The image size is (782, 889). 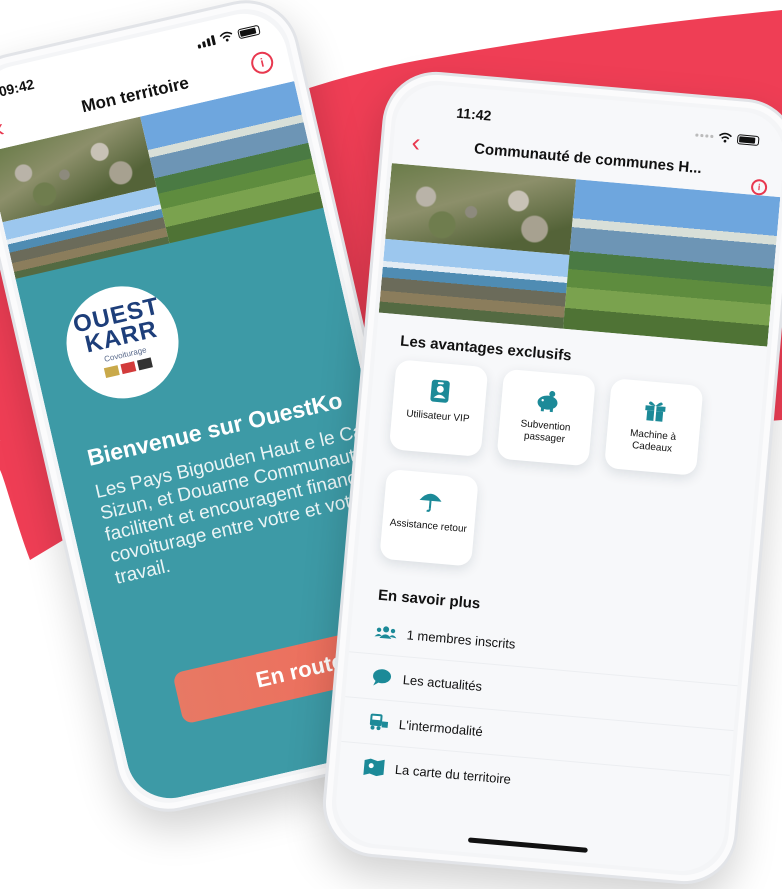 What do you see at coordinates (382, 677) in the screenshot?
I see `chat-bubble-icon` at bounding box center [382, 677].